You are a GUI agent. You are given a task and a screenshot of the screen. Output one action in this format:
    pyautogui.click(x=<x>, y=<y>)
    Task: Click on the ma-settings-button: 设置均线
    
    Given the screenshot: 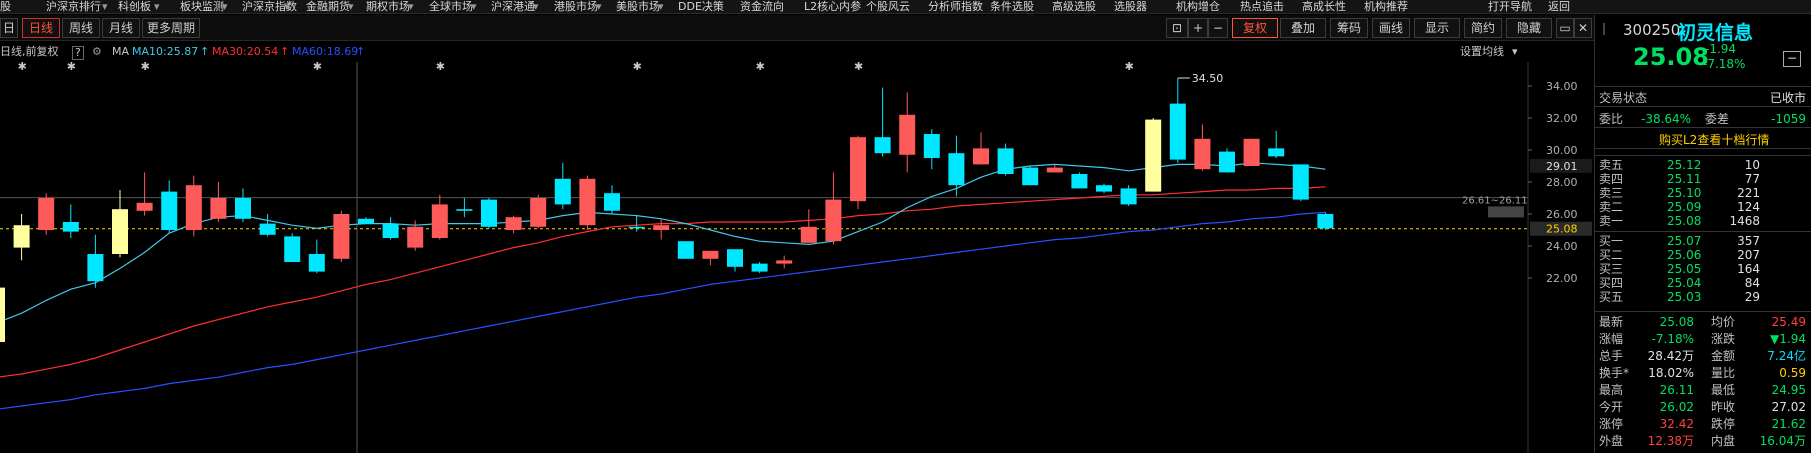 What is the action you would take?
    pyautogui.click(x=1482, y=52)
    